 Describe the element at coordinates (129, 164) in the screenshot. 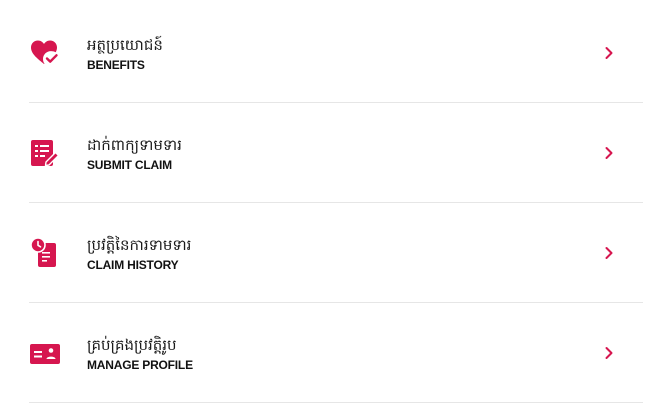

I see `menu-item-label-en: SUBMIT CLAIM` at that location.